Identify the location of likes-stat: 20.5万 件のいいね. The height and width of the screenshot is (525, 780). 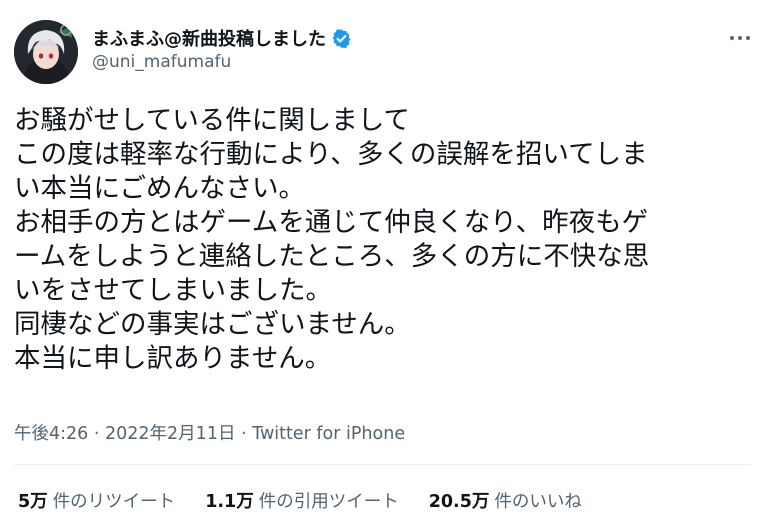
(505, 500).